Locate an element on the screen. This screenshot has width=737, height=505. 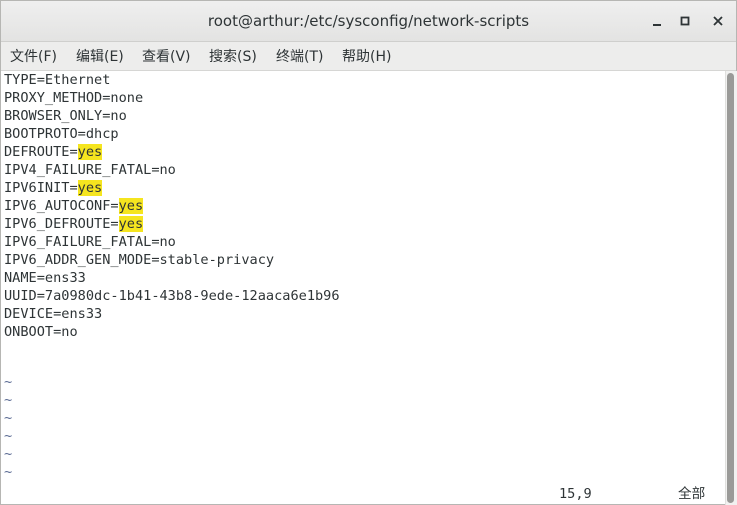
config-value: 7a0980dc-1b41-43b8-9ede-12aaca6e1b96 is located at coordinates (192, 296).